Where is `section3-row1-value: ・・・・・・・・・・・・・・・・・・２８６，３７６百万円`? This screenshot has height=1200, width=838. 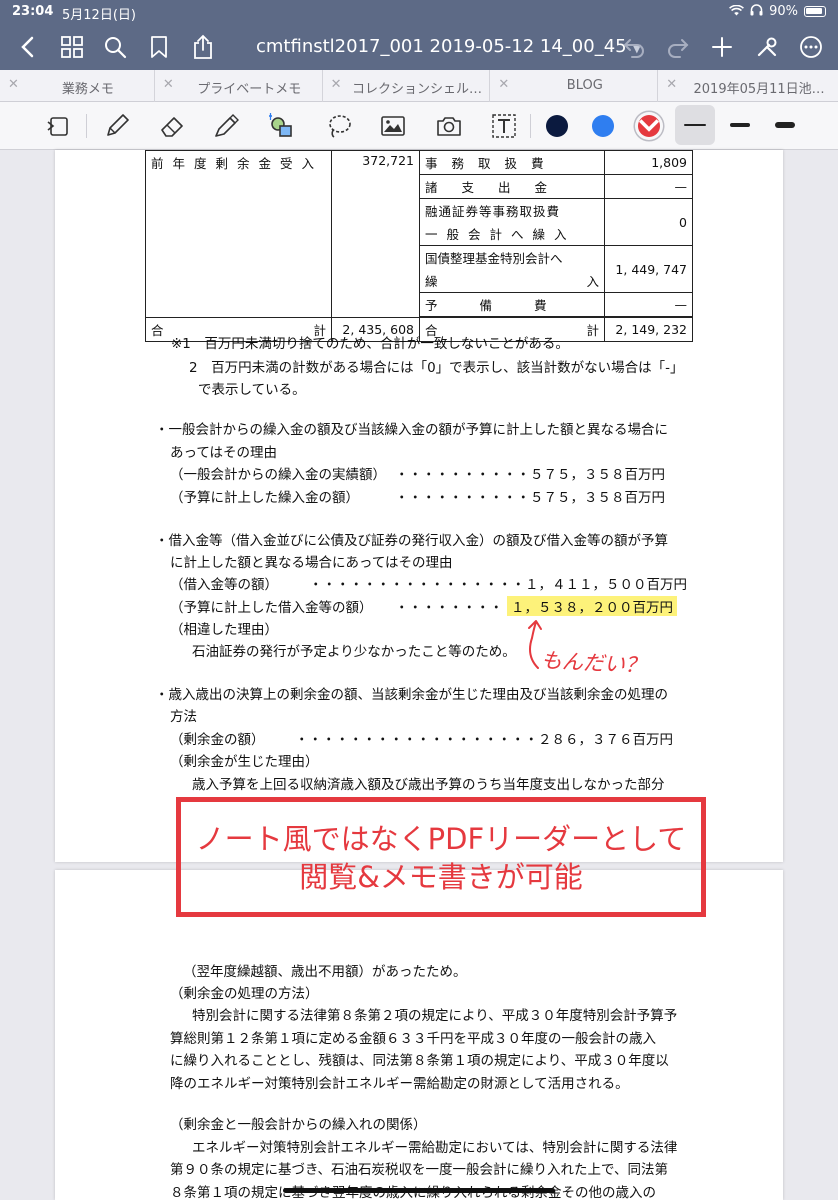 section3-row1-value: ・・・・・・・・・・・・・・・・・・２８６，３７６百万円 is located at coordinates (484, 740).